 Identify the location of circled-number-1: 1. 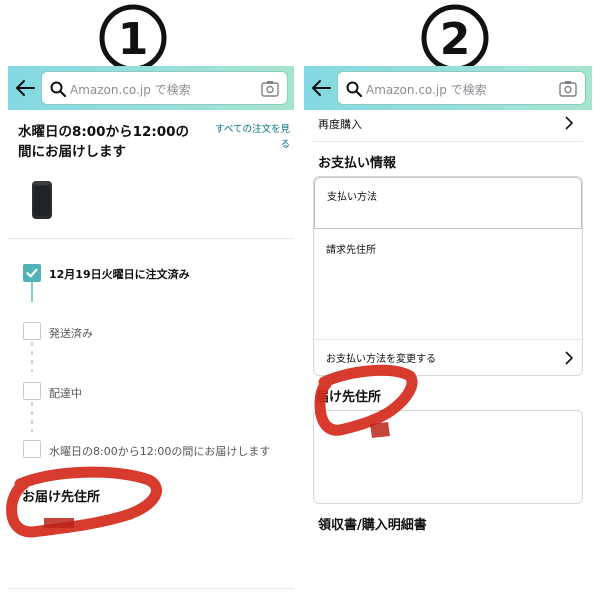
(133, 38).